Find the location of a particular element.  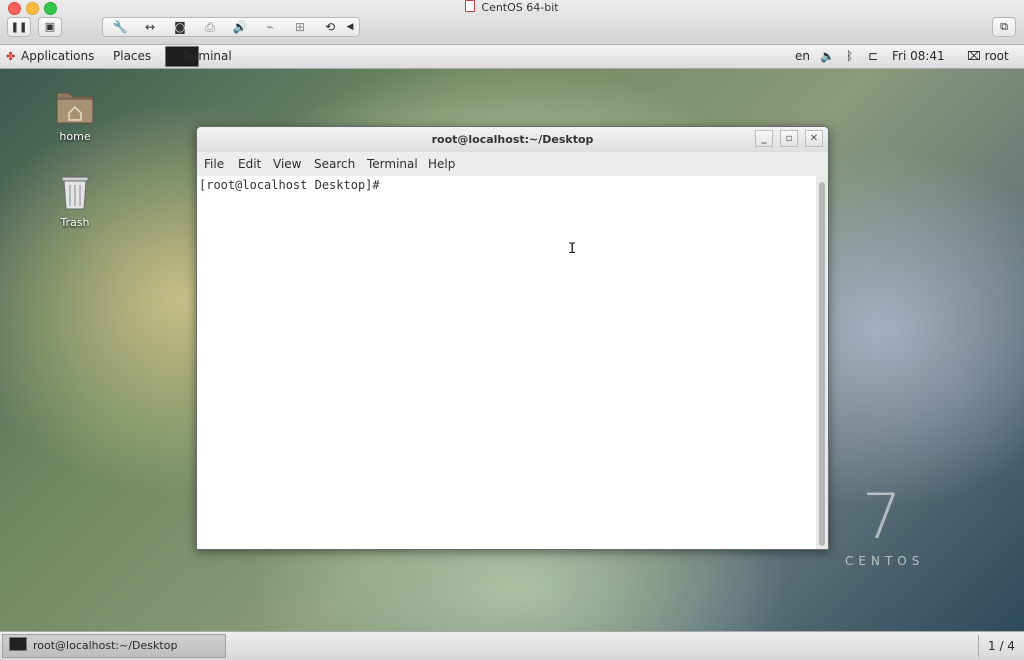

terminal-title: root@localhost:~/Desktop is located at coordinates (512, 139).